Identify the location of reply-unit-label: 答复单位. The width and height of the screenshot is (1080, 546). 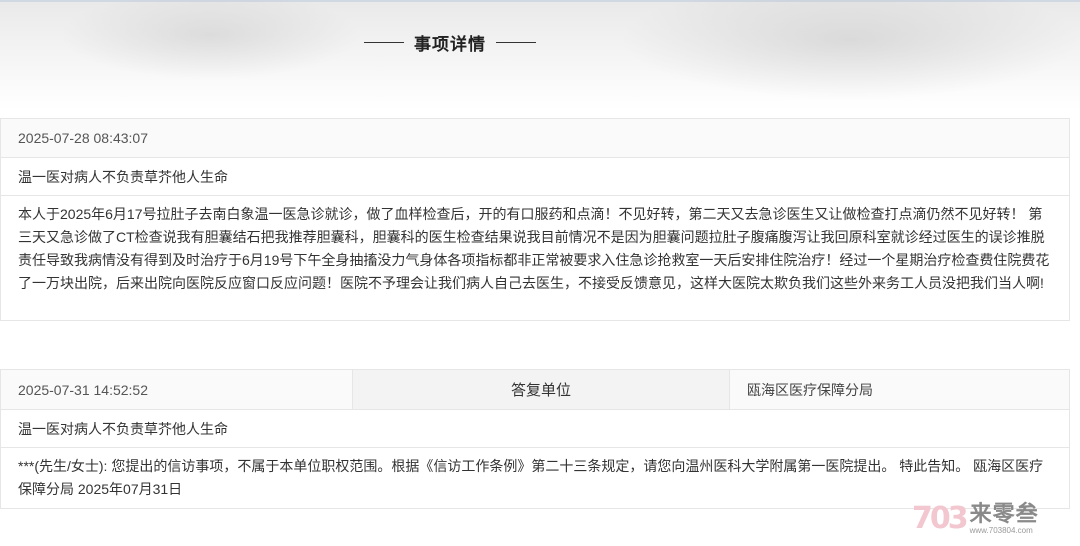
(541, 389).